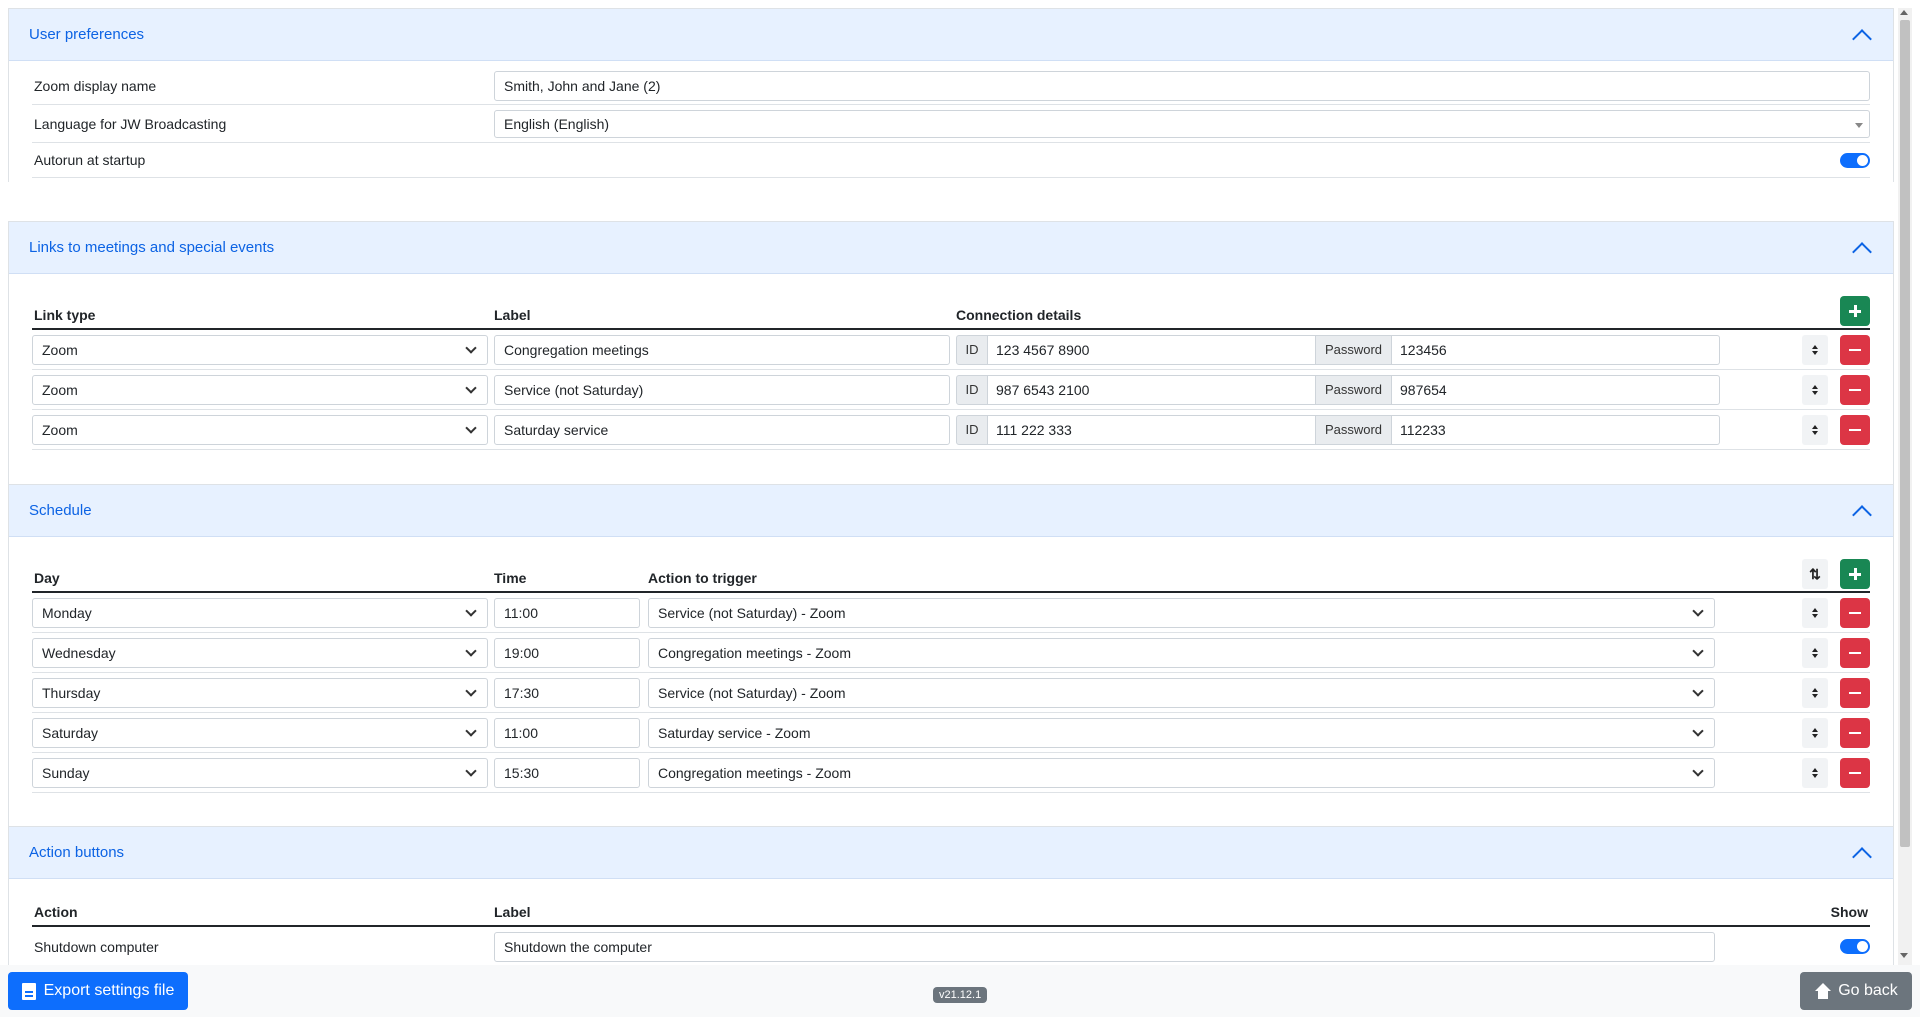 The height and width of the screenshot is (1017, 1920). What do you see at coordinates (752, 692) in the screenshot?
I see `action-value: Service (not Saturday) - Zoom` at bounding box center [752, 692].